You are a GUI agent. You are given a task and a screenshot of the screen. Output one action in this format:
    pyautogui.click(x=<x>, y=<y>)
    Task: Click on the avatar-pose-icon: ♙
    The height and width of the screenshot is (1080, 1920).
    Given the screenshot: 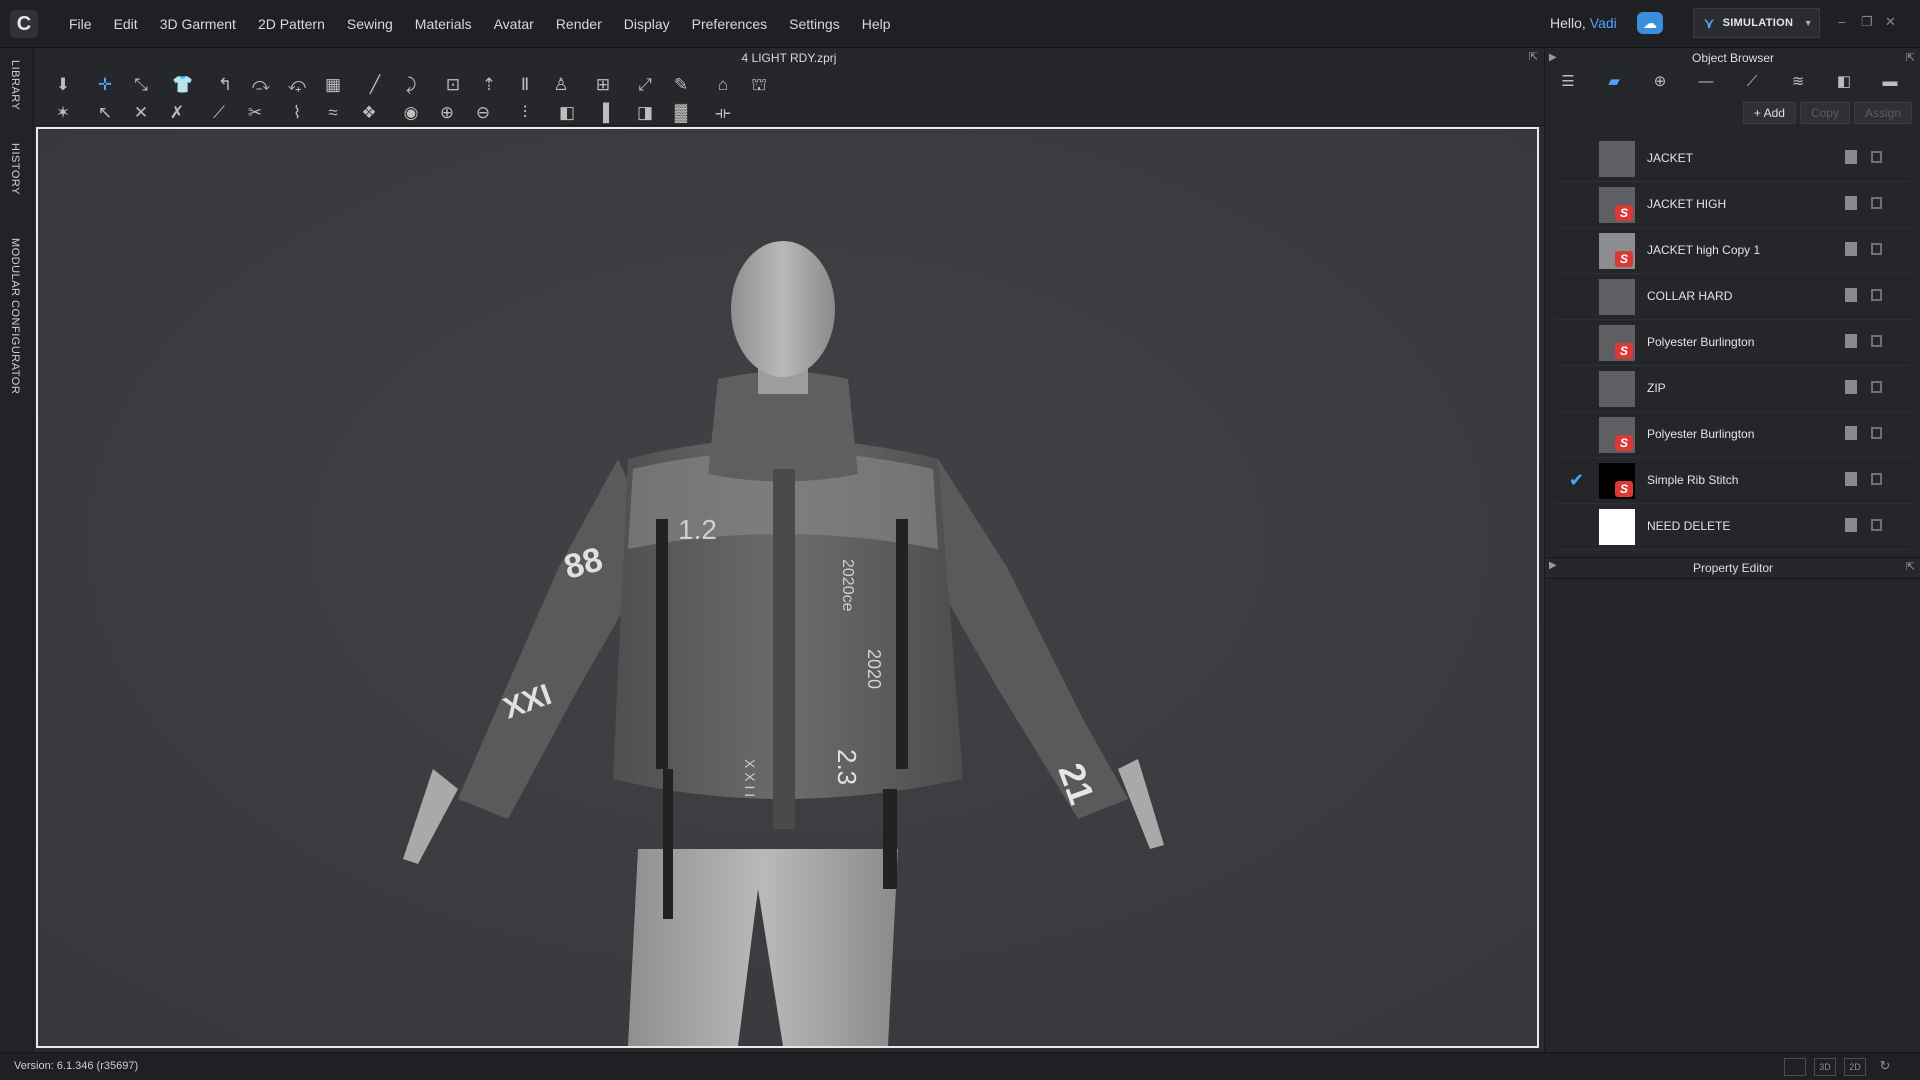 What is the action you would take?
    pyautogui.click(x=561, y=85)
    